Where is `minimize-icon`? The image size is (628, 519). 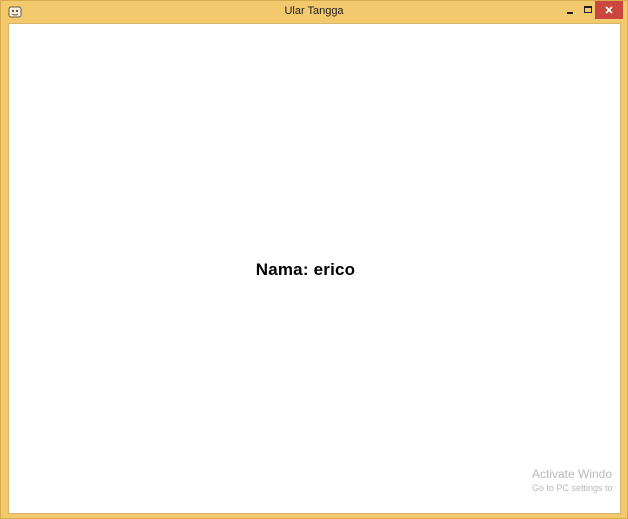
minimize-icon is located at coordinates (570, 13).